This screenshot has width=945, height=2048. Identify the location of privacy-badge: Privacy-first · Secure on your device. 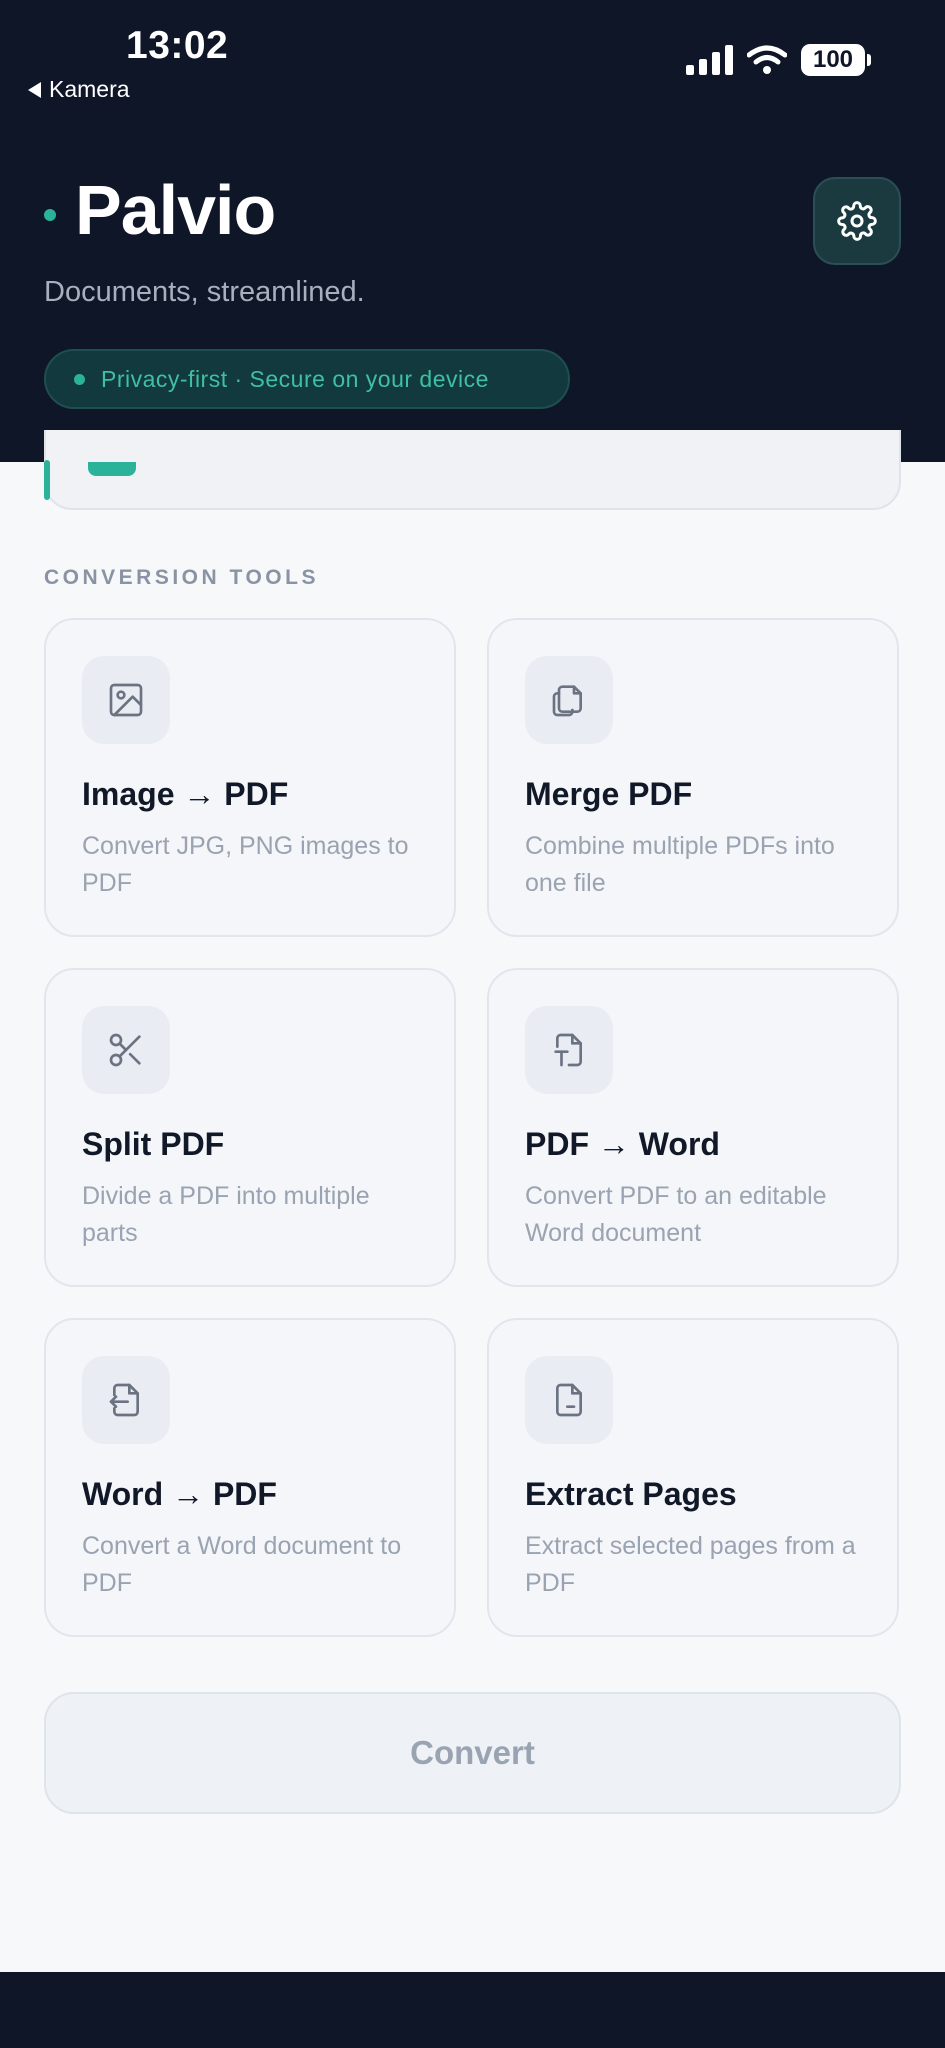
(307, 379).